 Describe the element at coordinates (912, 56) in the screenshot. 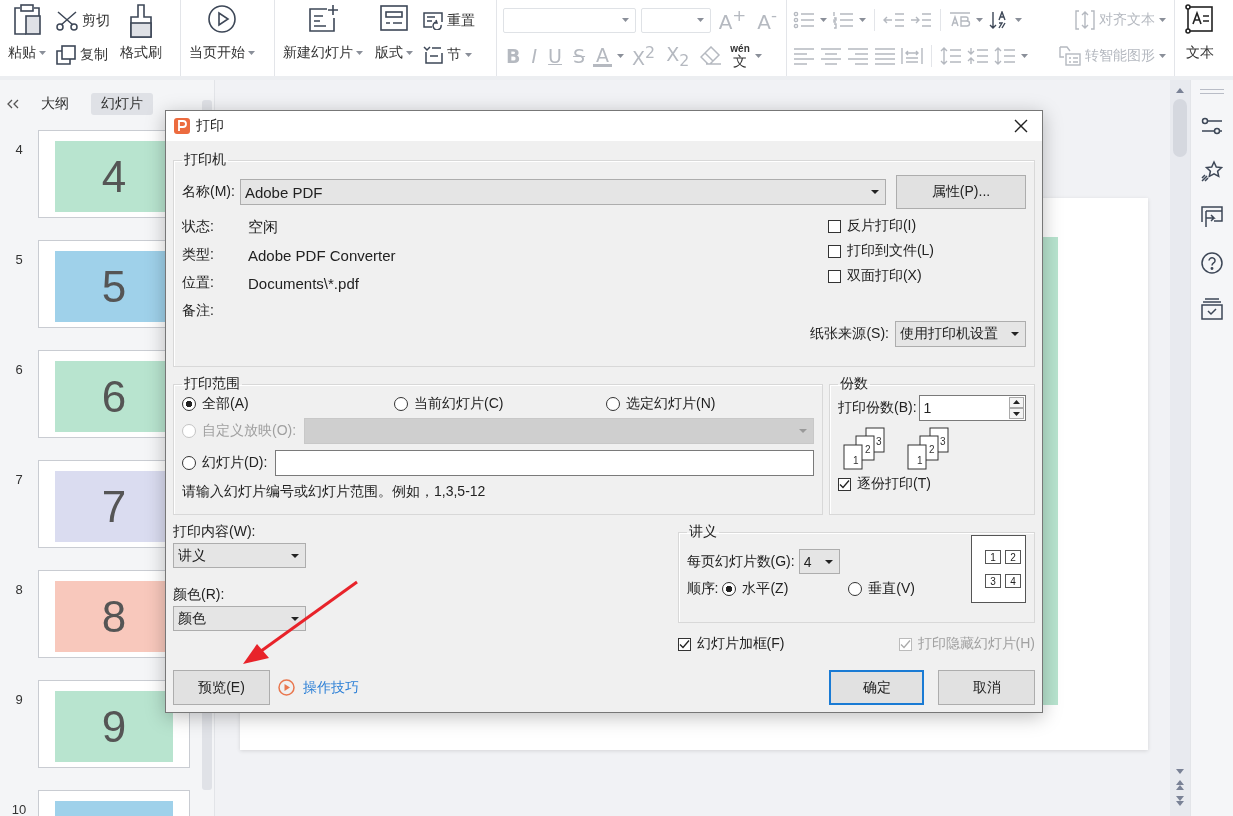

I see `distribute-icon` at that location.